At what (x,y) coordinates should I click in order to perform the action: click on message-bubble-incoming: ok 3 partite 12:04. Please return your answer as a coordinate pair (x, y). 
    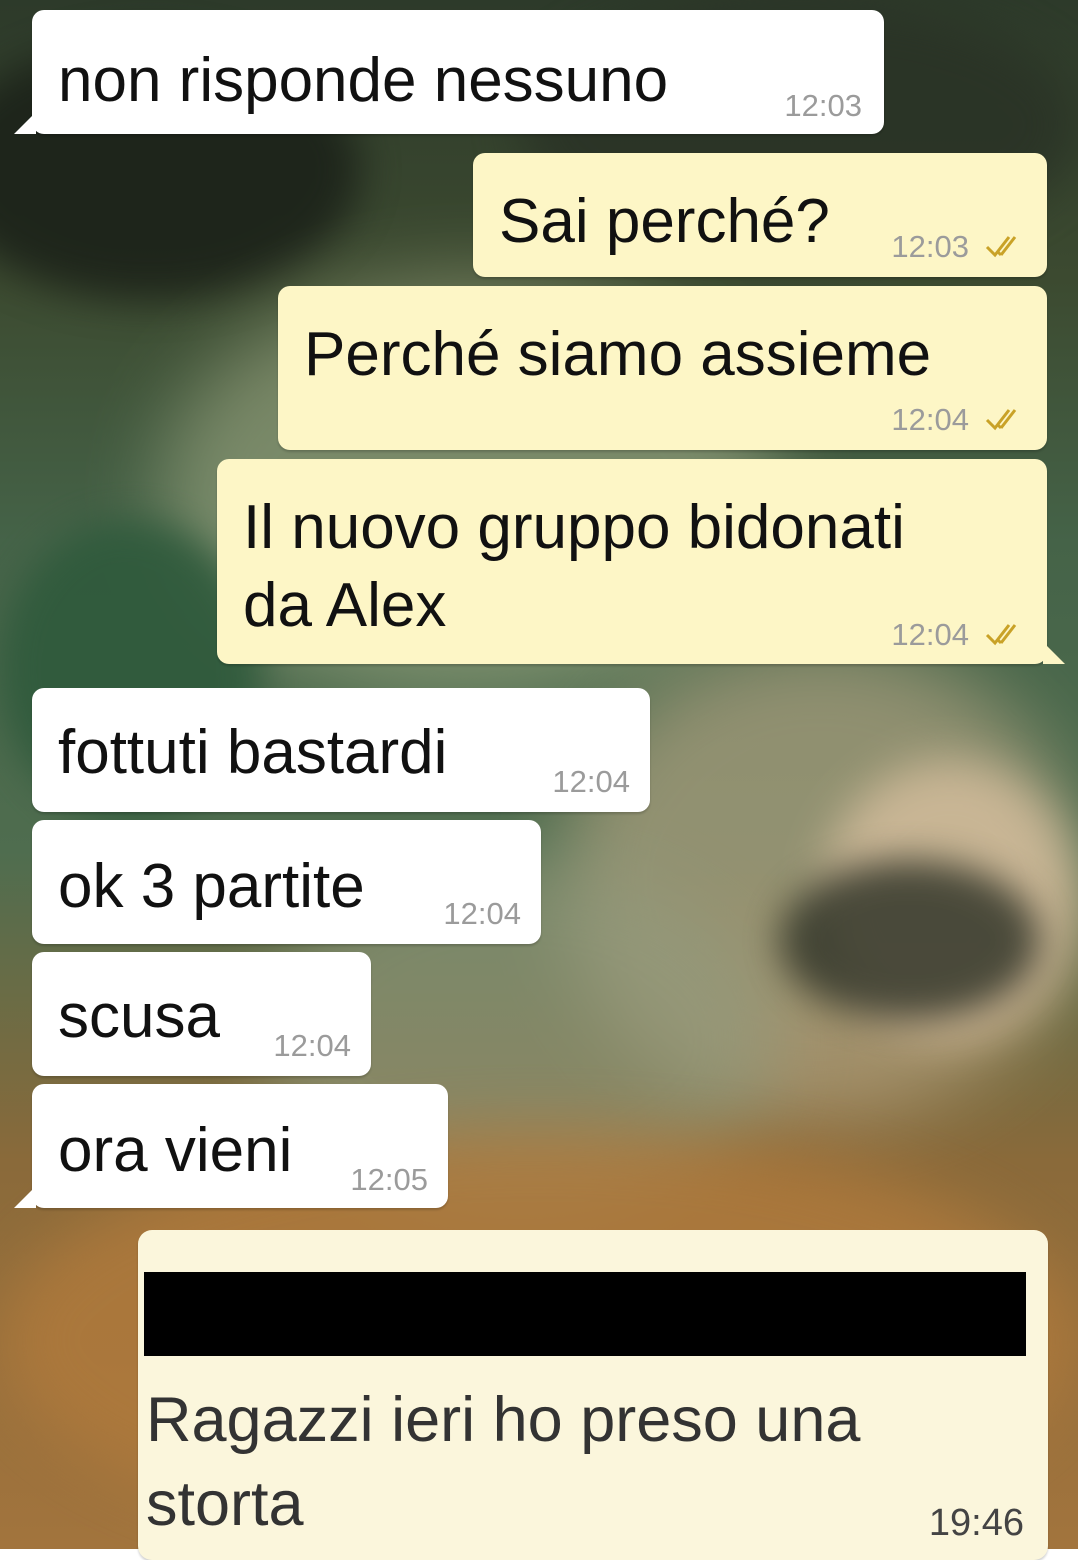
    Looking at the image, I should click on (286, 882).